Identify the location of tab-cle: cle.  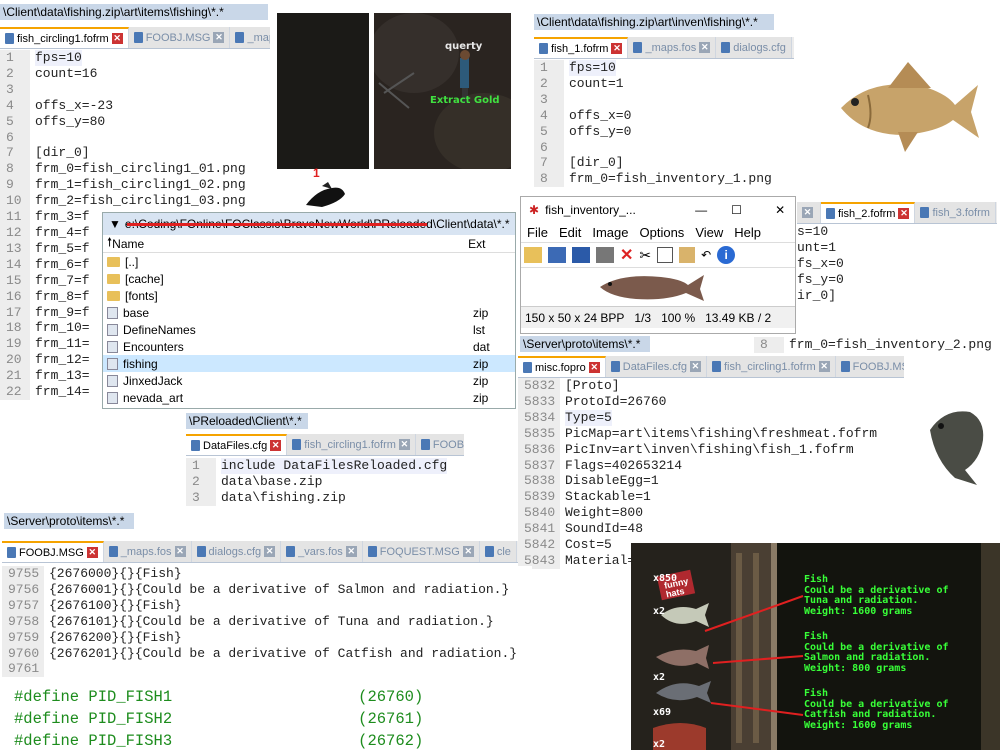
(498, 551).